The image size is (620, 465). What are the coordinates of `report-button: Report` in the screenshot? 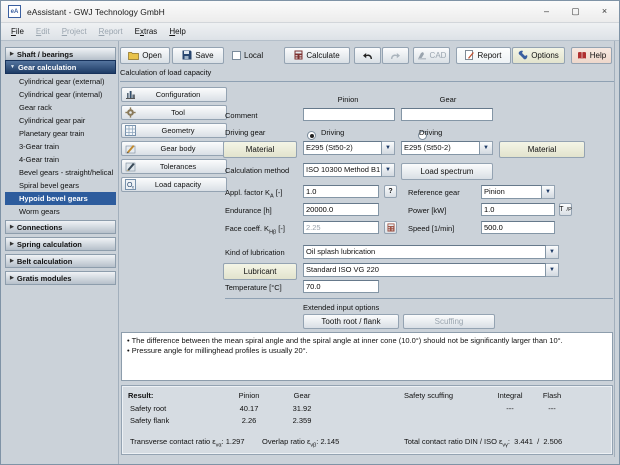 It's located at (483, 55).